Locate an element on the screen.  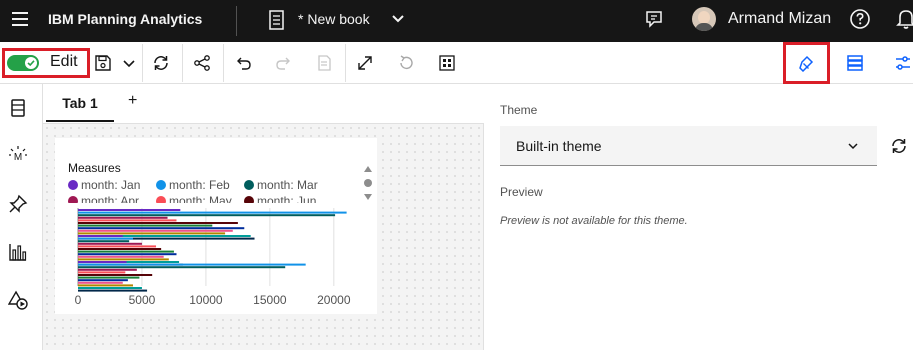
ai-assistant-icon: M is located at coordinates (18, 155).